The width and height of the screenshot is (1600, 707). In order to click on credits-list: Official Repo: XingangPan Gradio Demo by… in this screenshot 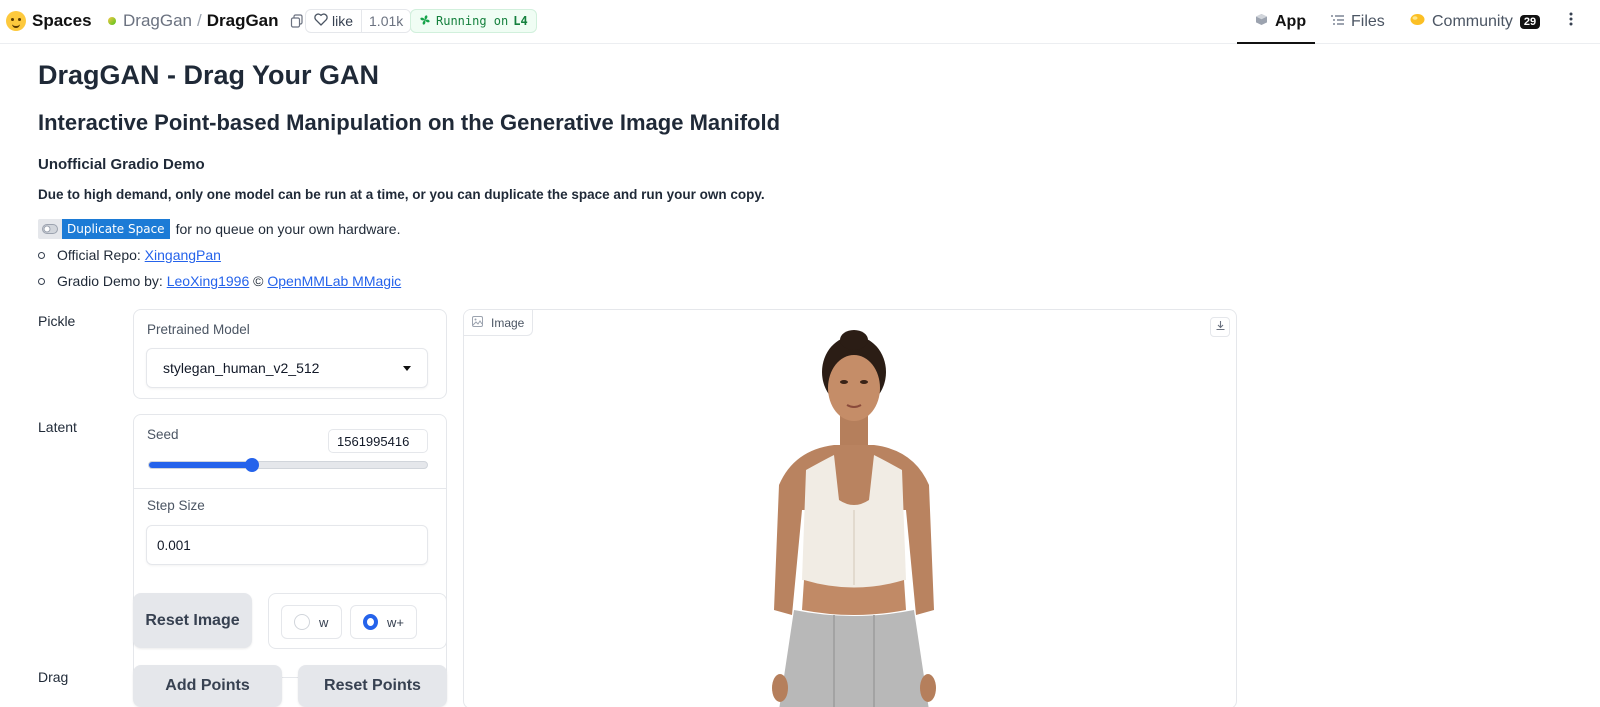, I will do `click(219, 272)`.